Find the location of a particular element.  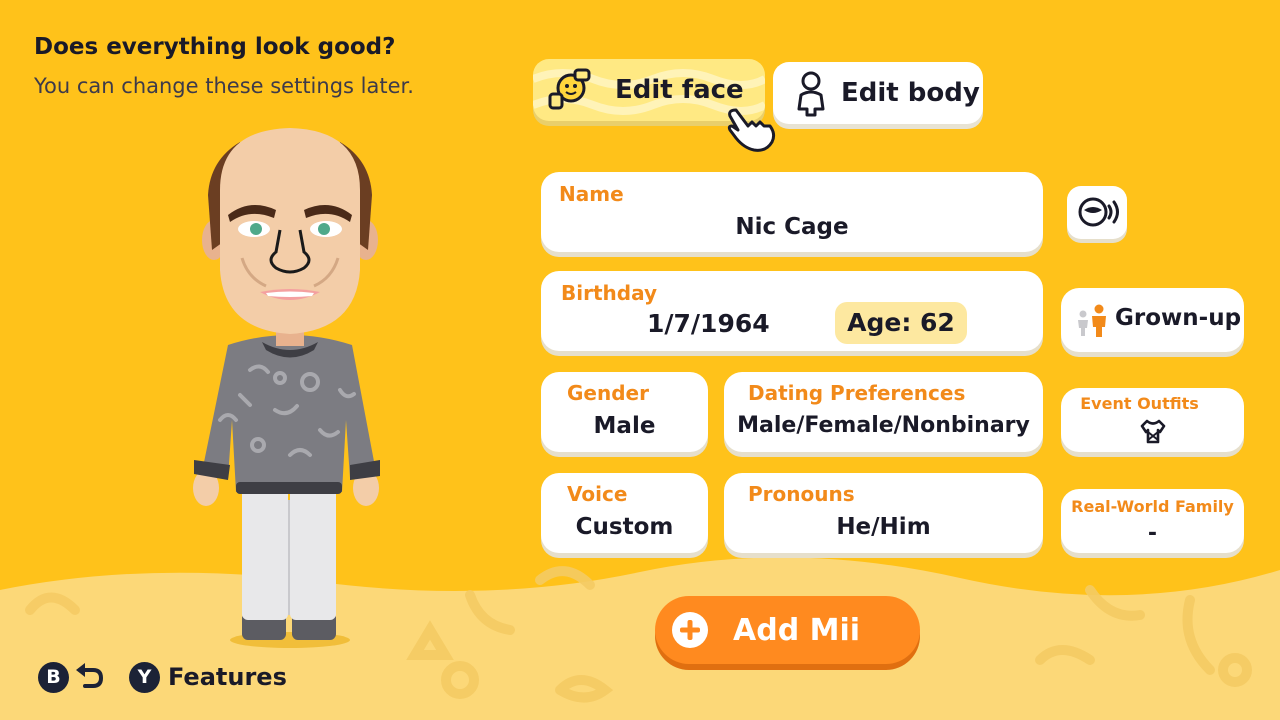

page-title: Does everything look good? is located at coordinates (215, 47).